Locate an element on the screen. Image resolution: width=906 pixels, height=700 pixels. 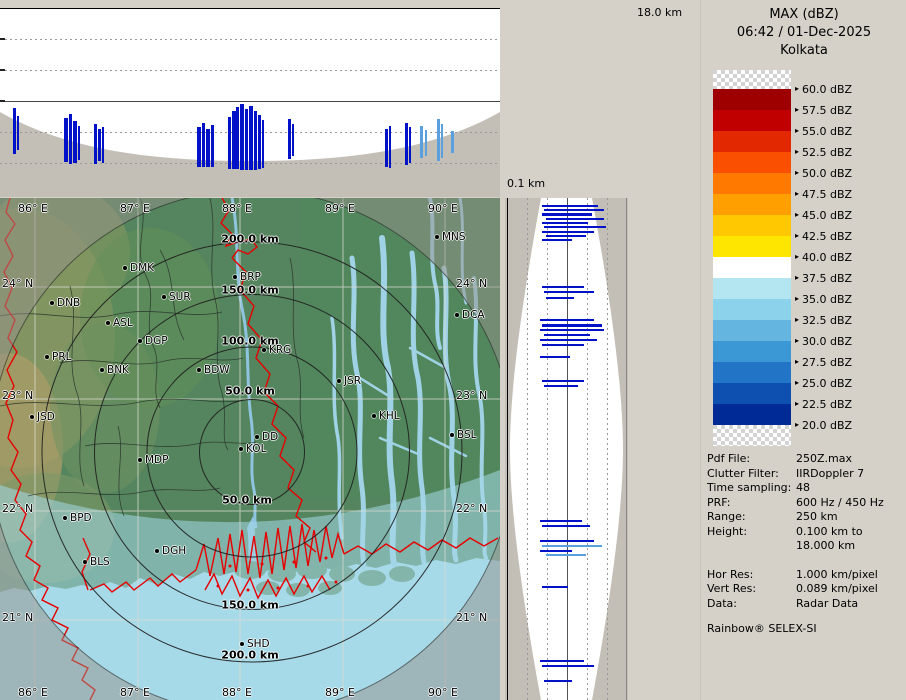
range-ring-label: 50.0 km is located at coordinates (250, 391).